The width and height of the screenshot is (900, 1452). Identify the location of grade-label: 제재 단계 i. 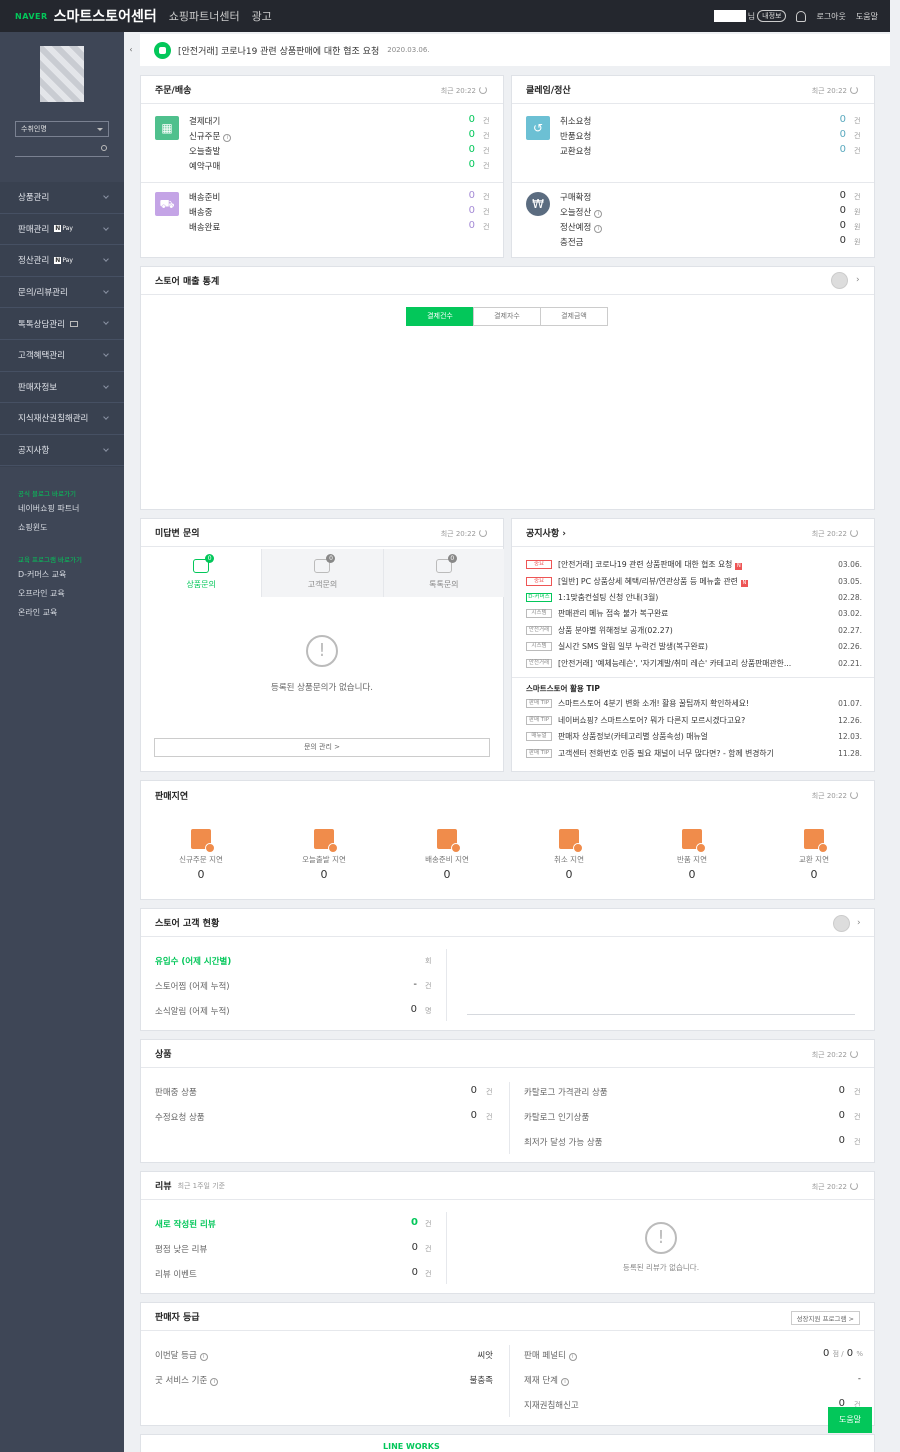
(546, 1380).